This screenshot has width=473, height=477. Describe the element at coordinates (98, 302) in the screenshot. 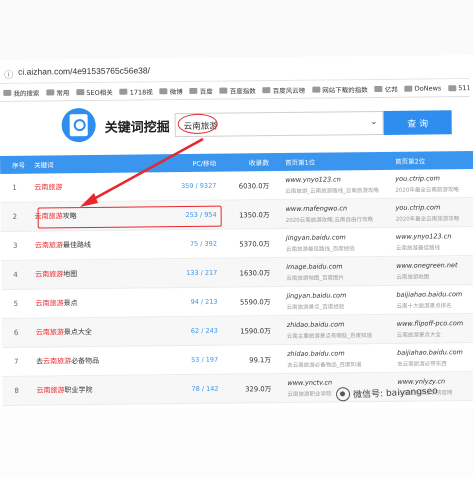

I see `keyword-cell: 云南旅游景点` at that location.